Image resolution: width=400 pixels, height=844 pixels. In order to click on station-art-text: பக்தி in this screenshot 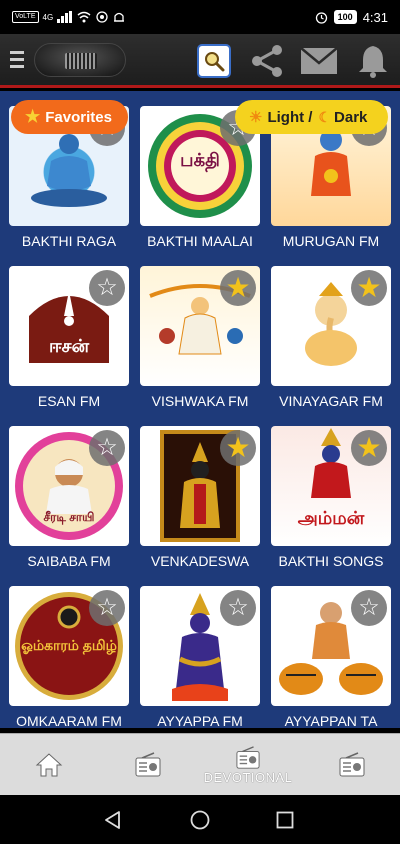, I will do `click(200, 160)`.